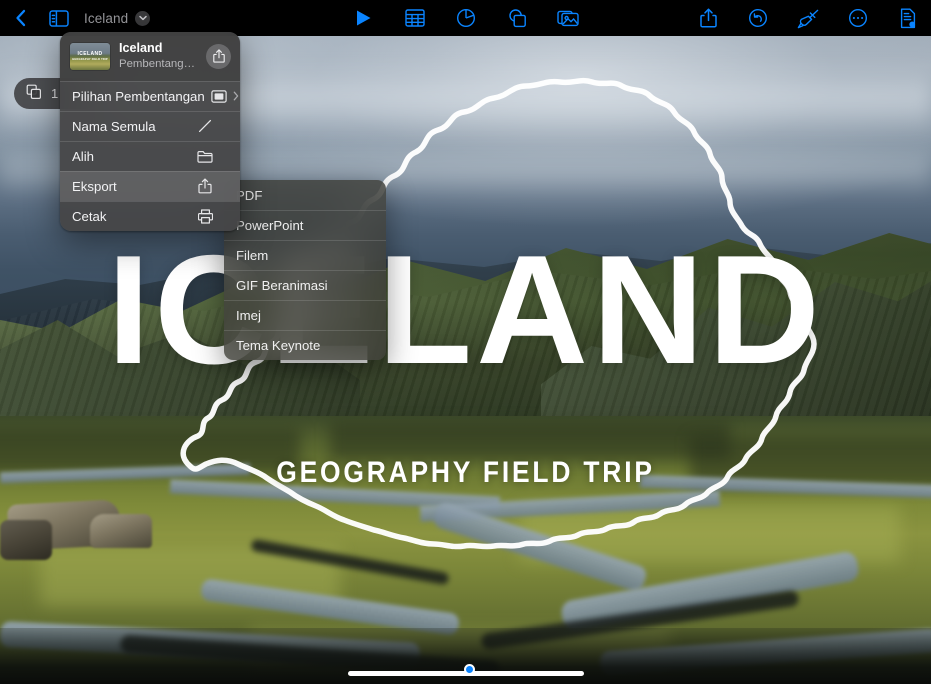 This screenshot has height=684, width=931. What do you see at coordinates (282, 285) in the screenshot?
I see `submenu-item-label: GIF Beranimasi` at bounding box center [282, 285].